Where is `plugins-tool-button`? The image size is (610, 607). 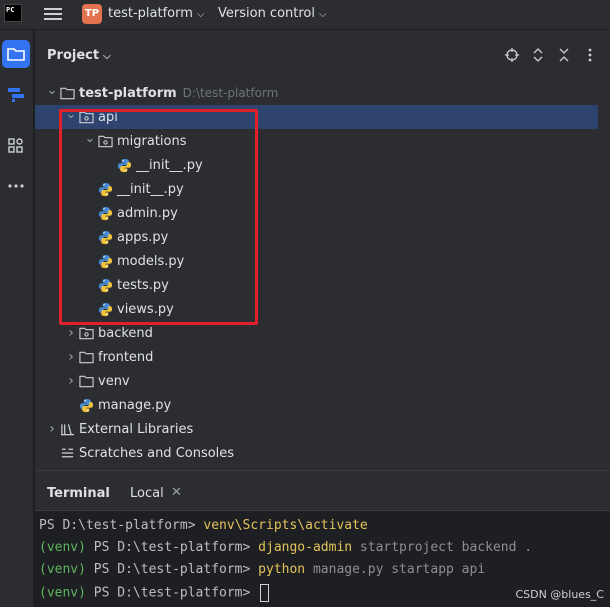
plugins-tool-button is located at coordinates (16, 146).